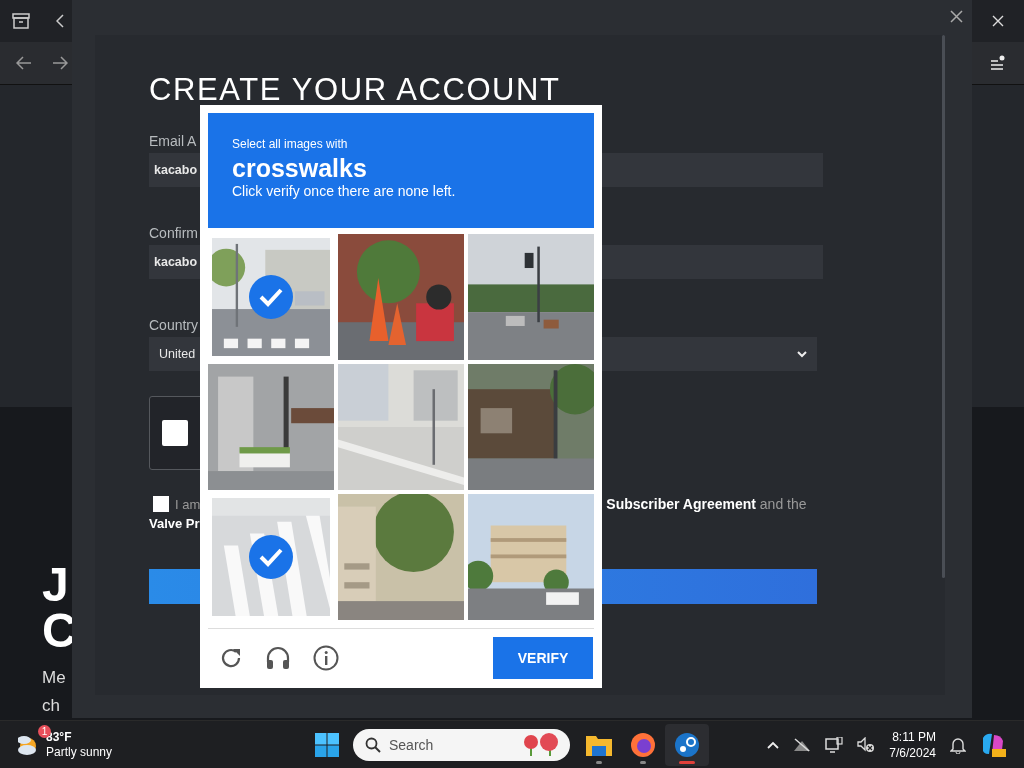  I want to click on back-arrow-icon, so click(24, 63).